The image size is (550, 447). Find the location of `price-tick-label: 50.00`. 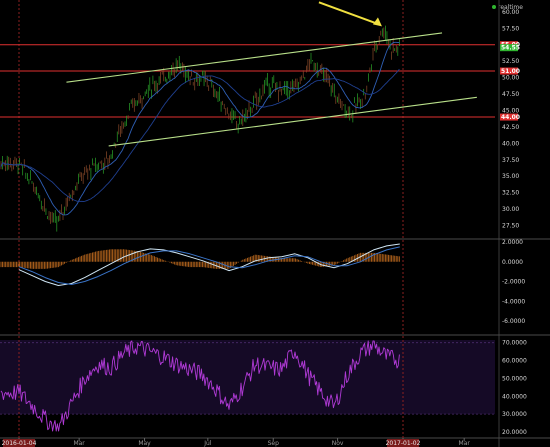

price-tick-label: 50.00 is located at coordinates (510, 78).